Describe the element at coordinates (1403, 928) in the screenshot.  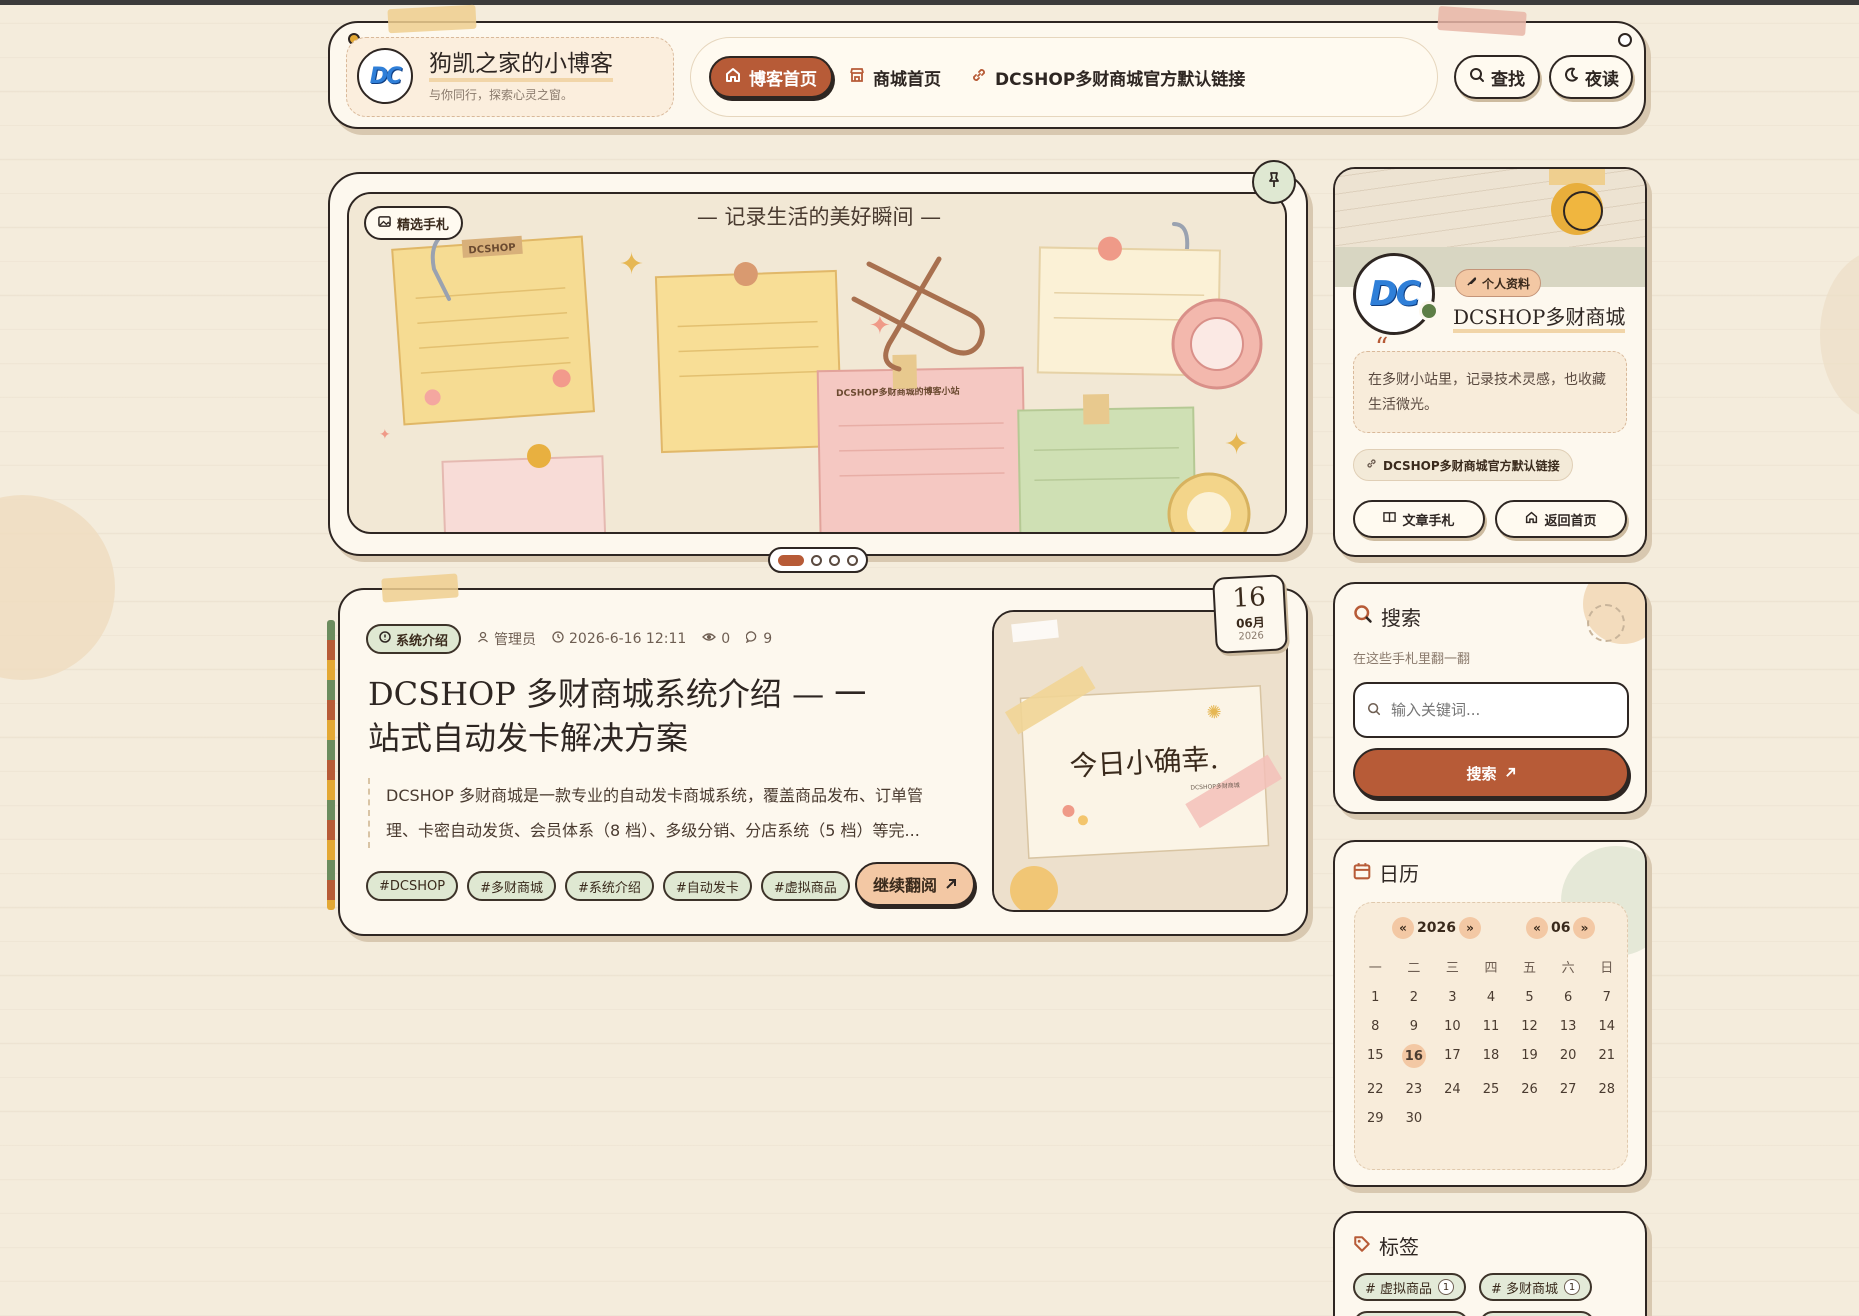
I see `prev-year-button: «` at that location.